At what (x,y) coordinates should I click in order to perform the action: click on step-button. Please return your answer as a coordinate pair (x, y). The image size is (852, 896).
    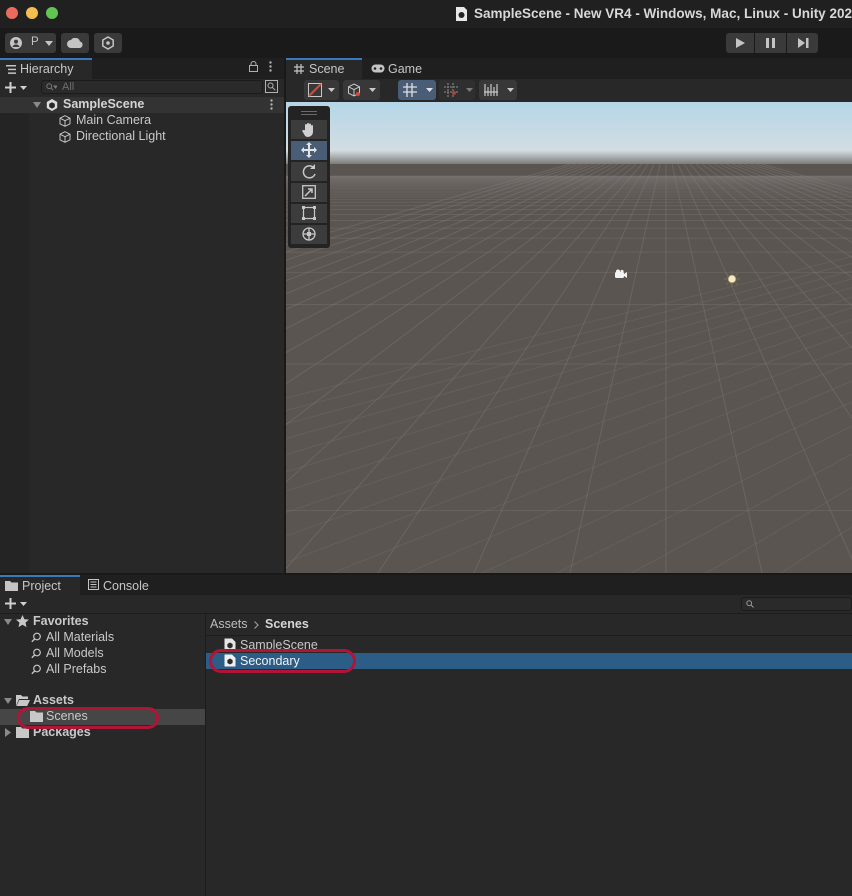
    Looking at the image, I should click on (802, 43).